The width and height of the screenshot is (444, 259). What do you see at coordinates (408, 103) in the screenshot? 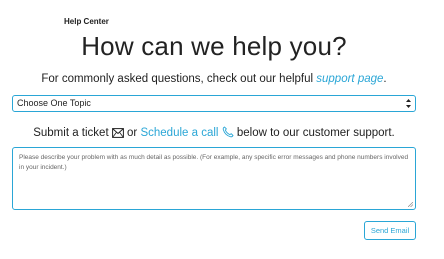
I see `select-arrows-icon` at bounding box center [408, 103].